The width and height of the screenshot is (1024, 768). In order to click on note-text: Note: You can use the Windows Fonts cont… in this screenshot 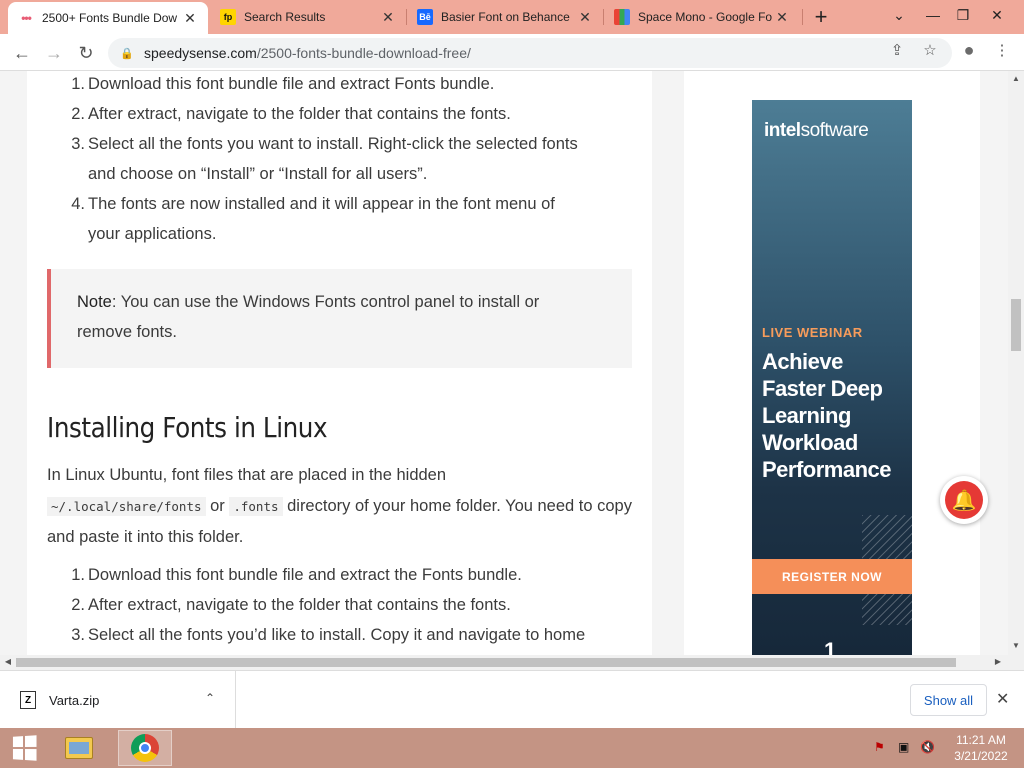, I will do `click(308, 317)`.